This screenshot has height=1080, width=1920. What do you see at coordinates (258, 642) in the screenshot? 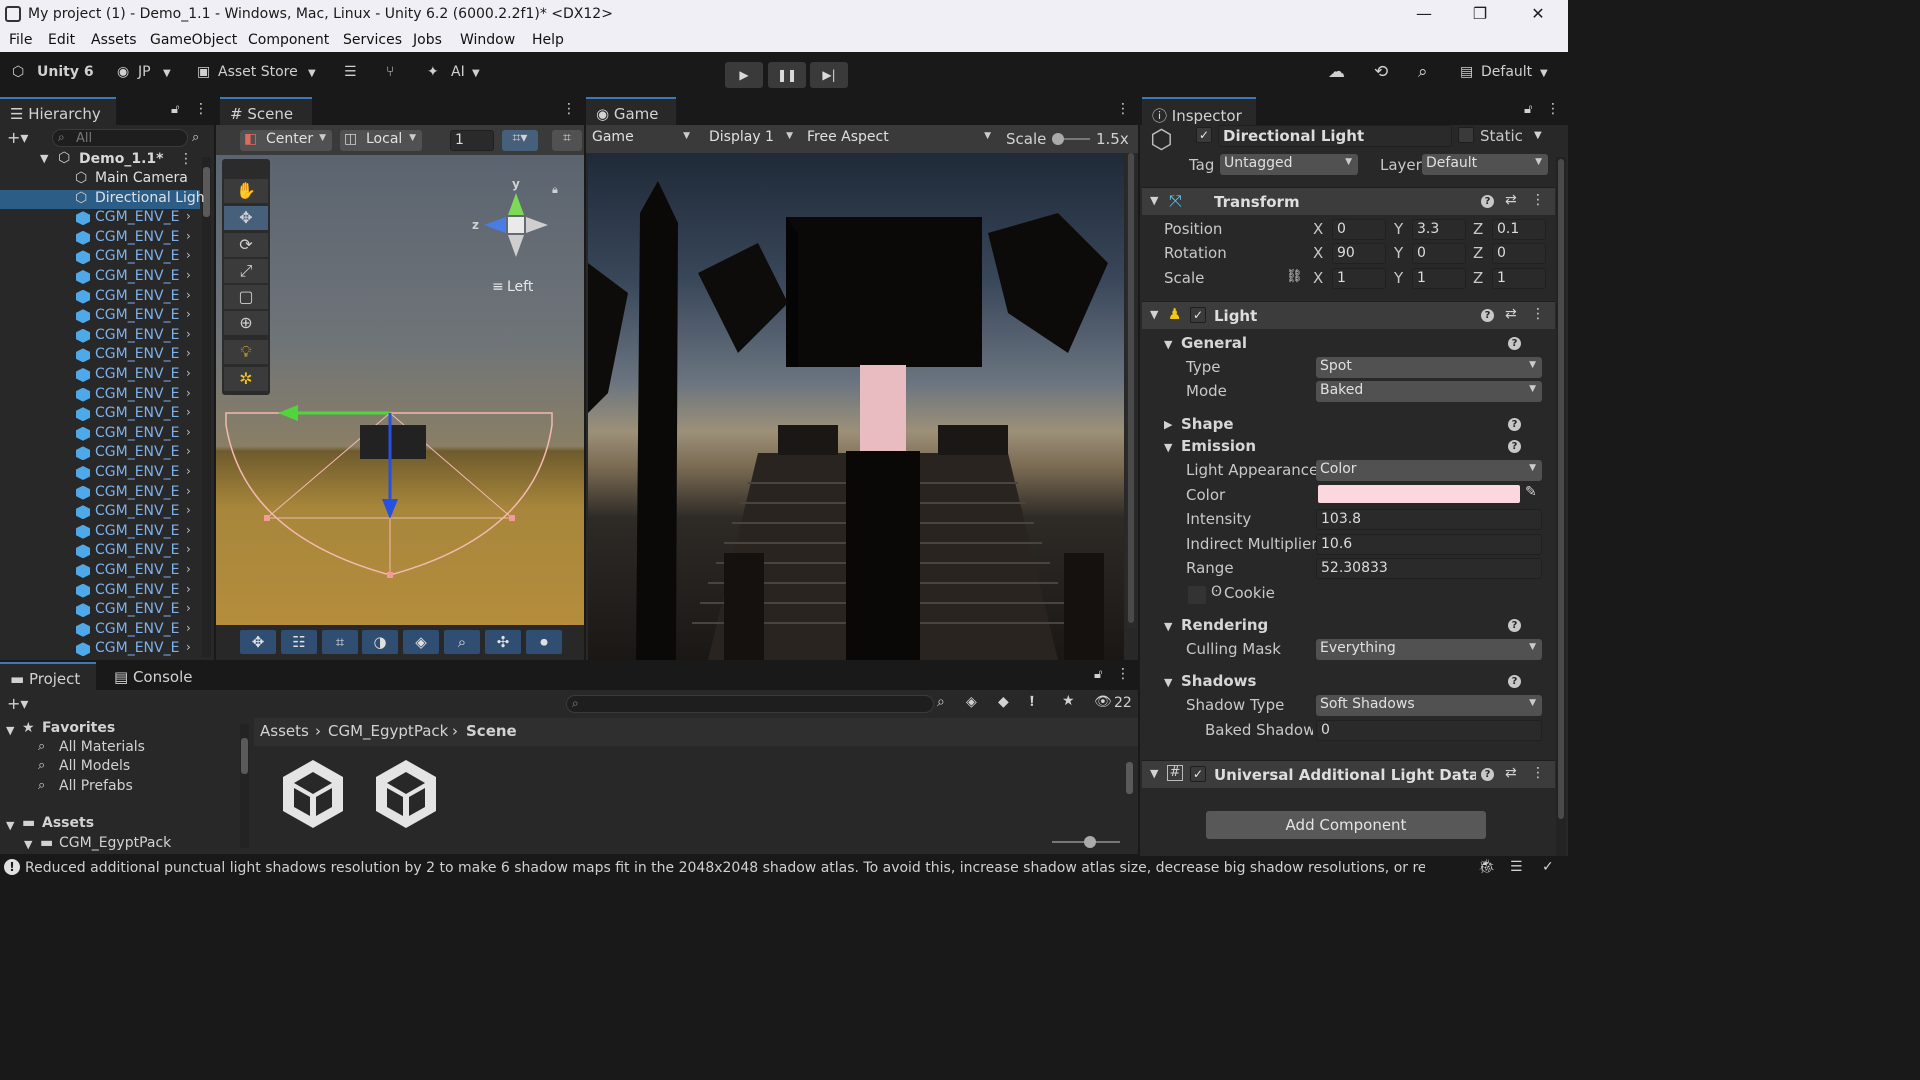
I see `move-overlay-button: ✥` at bounding box center [258, 642].